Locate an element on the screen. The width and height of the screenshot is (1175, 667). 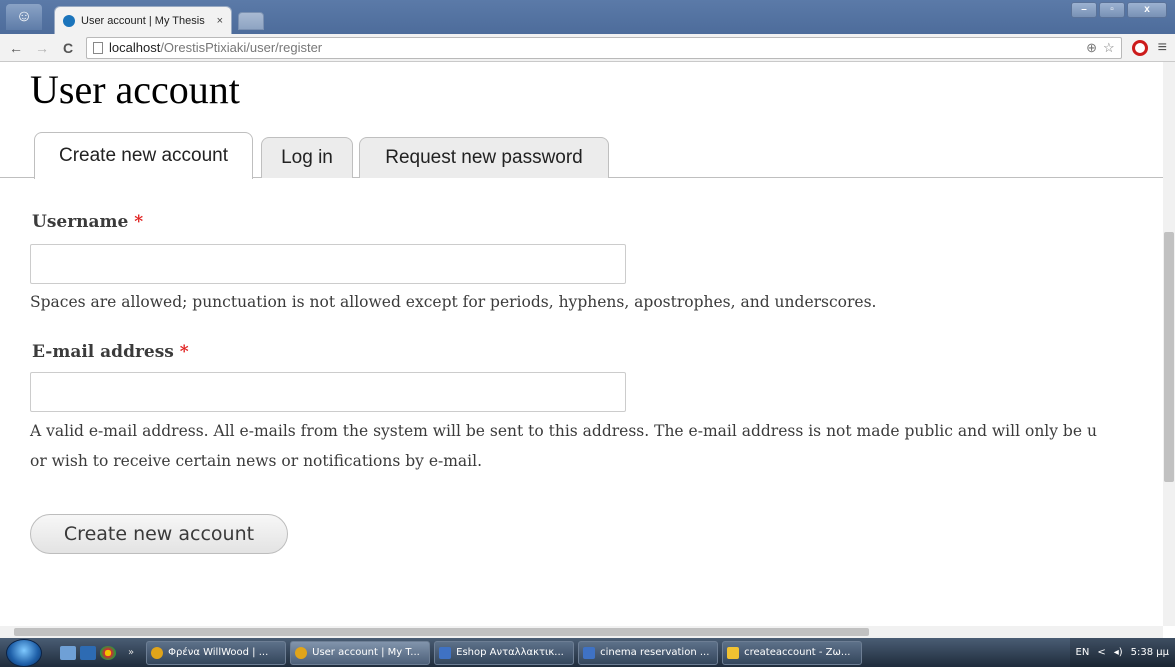
system-tray: EN < ◂) 5:38 μμ is located at coordinates (1122, 652).